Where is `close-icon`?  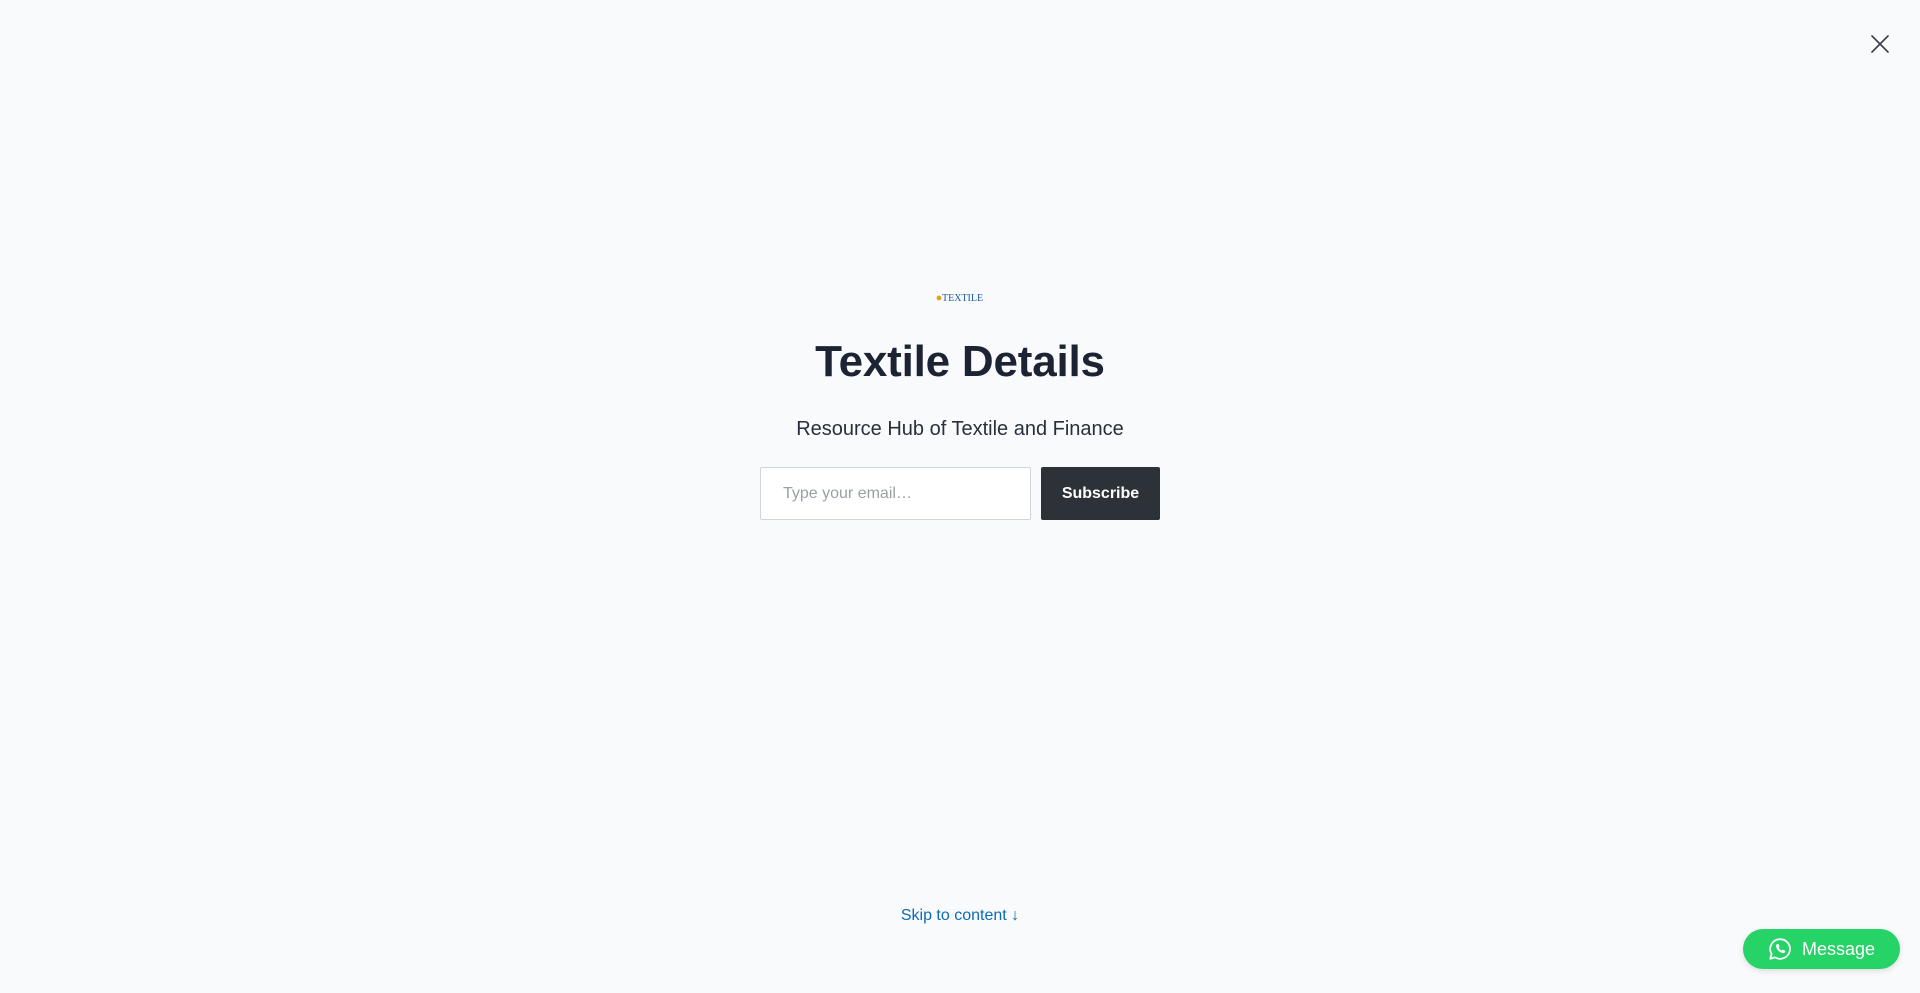
close-icon is located at coordinates (1880, 44).